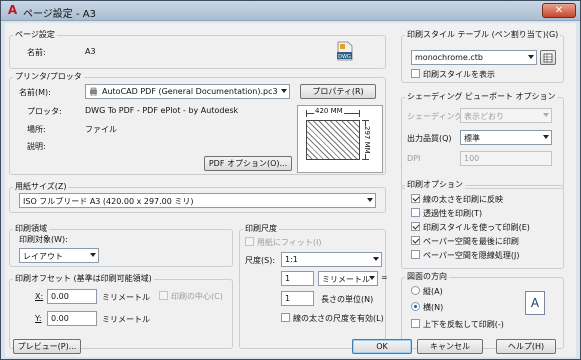 The height and width of the screenshot is (360, 581). Describe the element at coordinates (35, 92) in the screenshot. I see `printer-name-label: 名前(M):` at that location.